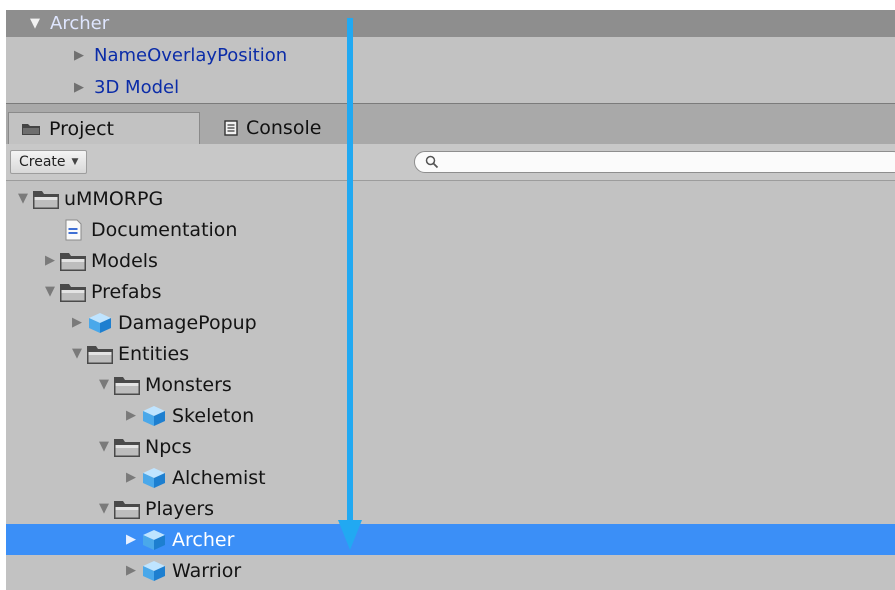 This screenshot has width=895, height=590. Describe the element at coordinates (450, 229) in the screenshot. I see `tree-item-documentation: Documentation` at that location.